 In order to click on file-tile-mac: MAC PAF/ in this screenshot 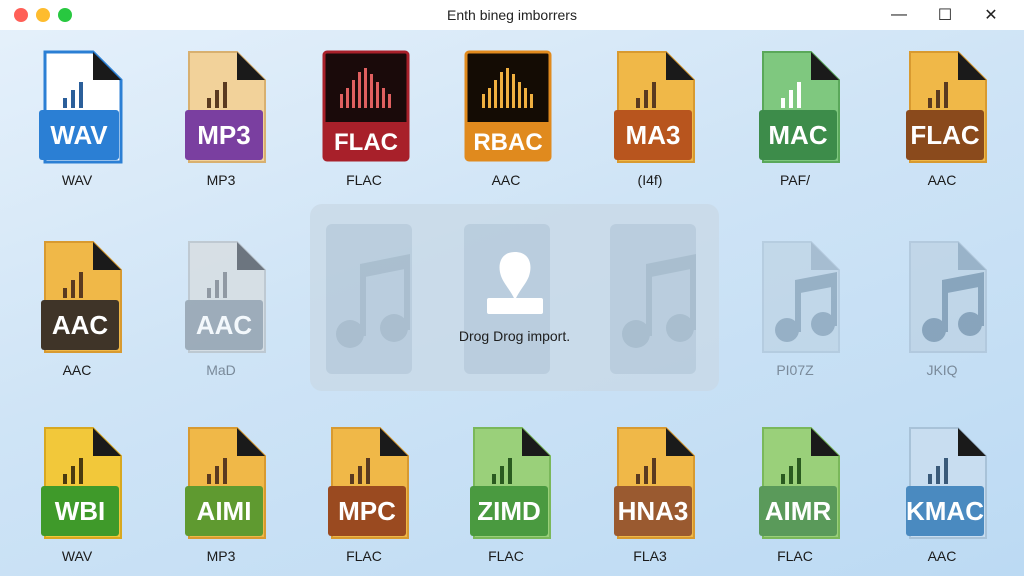, I will do `click(795, 128)`.